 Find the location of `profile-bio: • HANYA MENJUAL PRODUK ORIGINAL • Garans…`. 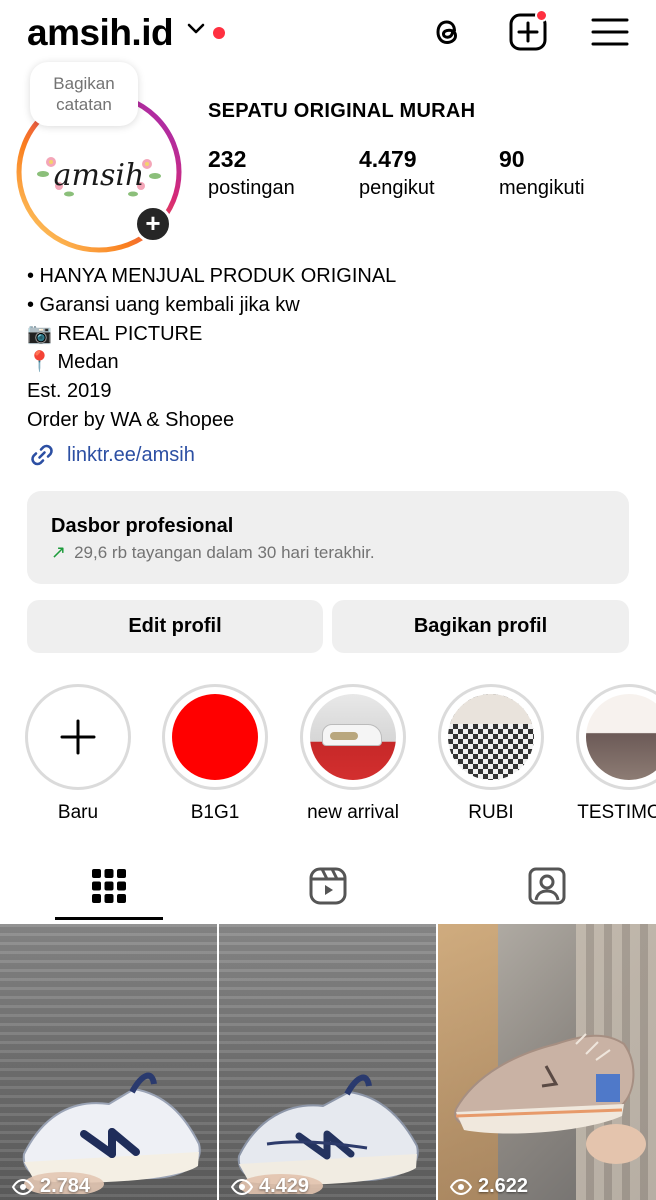

profile-bio: • HANYA MENJUAL PRODUK ORIGINAL • Garans… is located at coordinates (211, 348).